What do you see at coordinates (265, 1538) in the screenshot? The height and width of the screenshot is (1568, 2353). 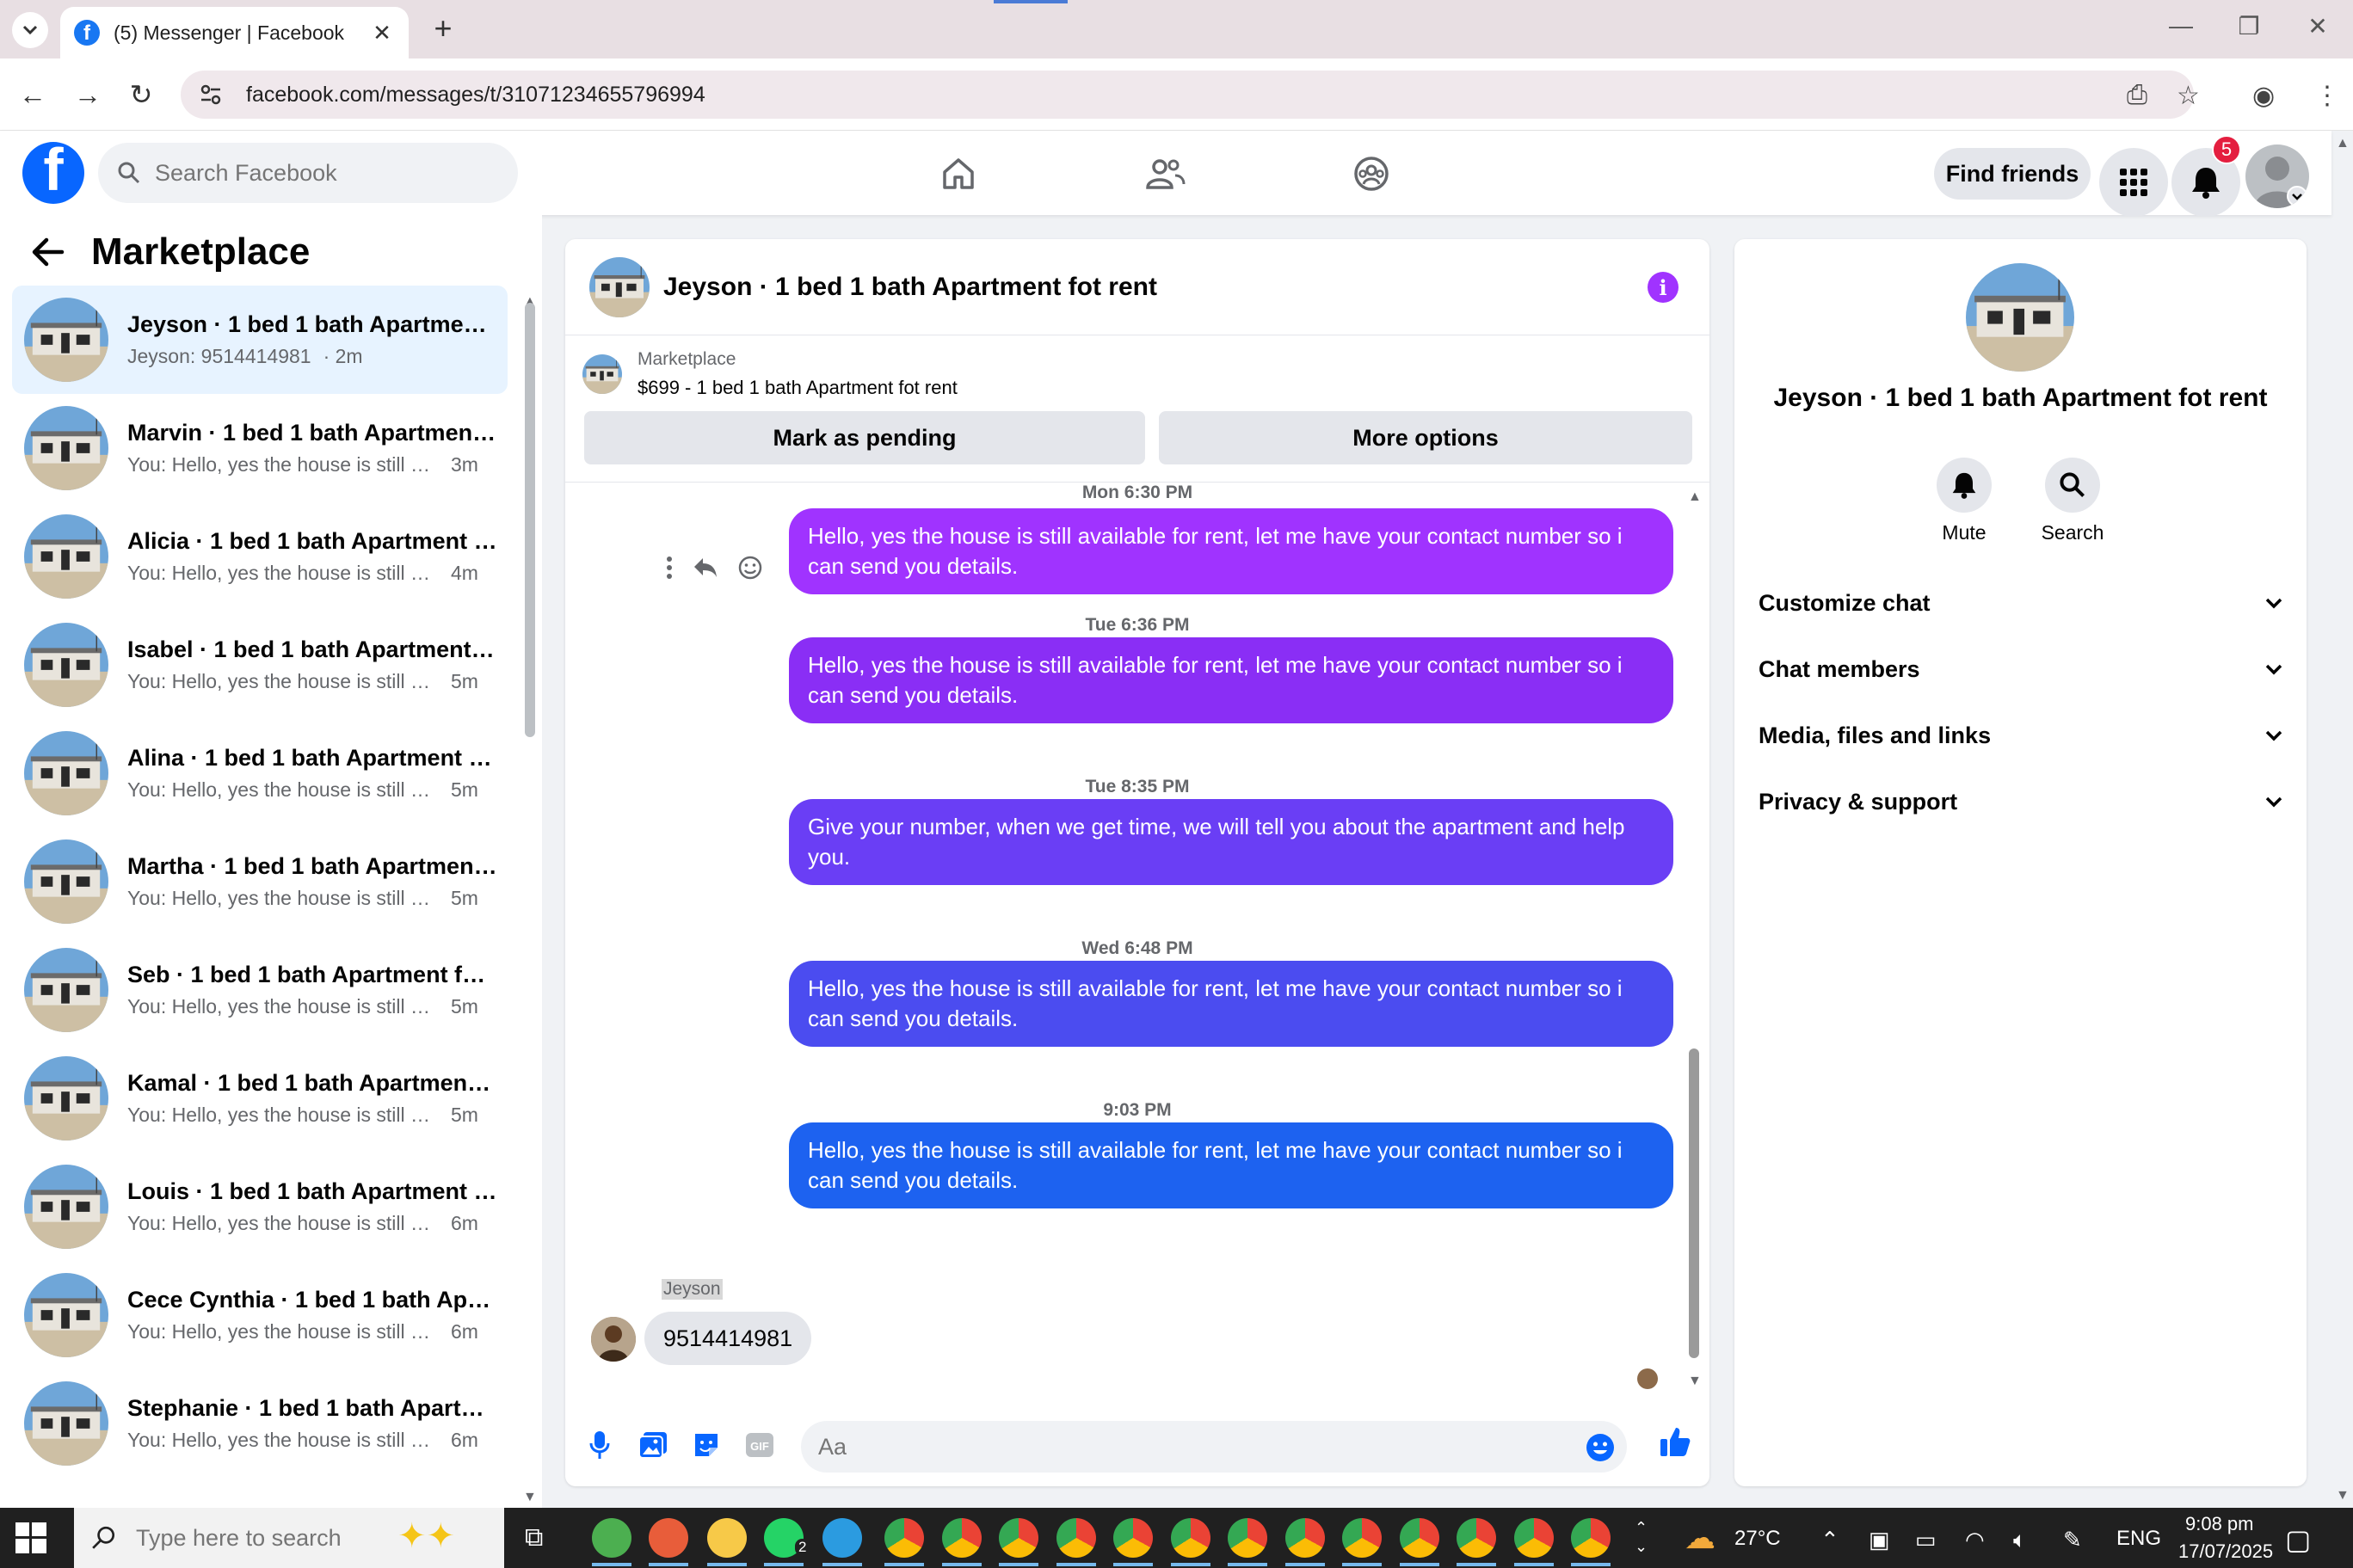 I see `taskbar-search-input` at bounding box center [265, 1538].